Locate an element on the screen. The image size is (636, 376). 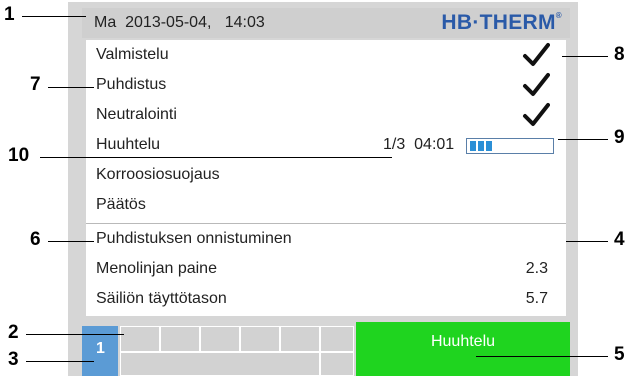
step-cycle-time: 1/3 04:01 is located at coordinates (418, 145).